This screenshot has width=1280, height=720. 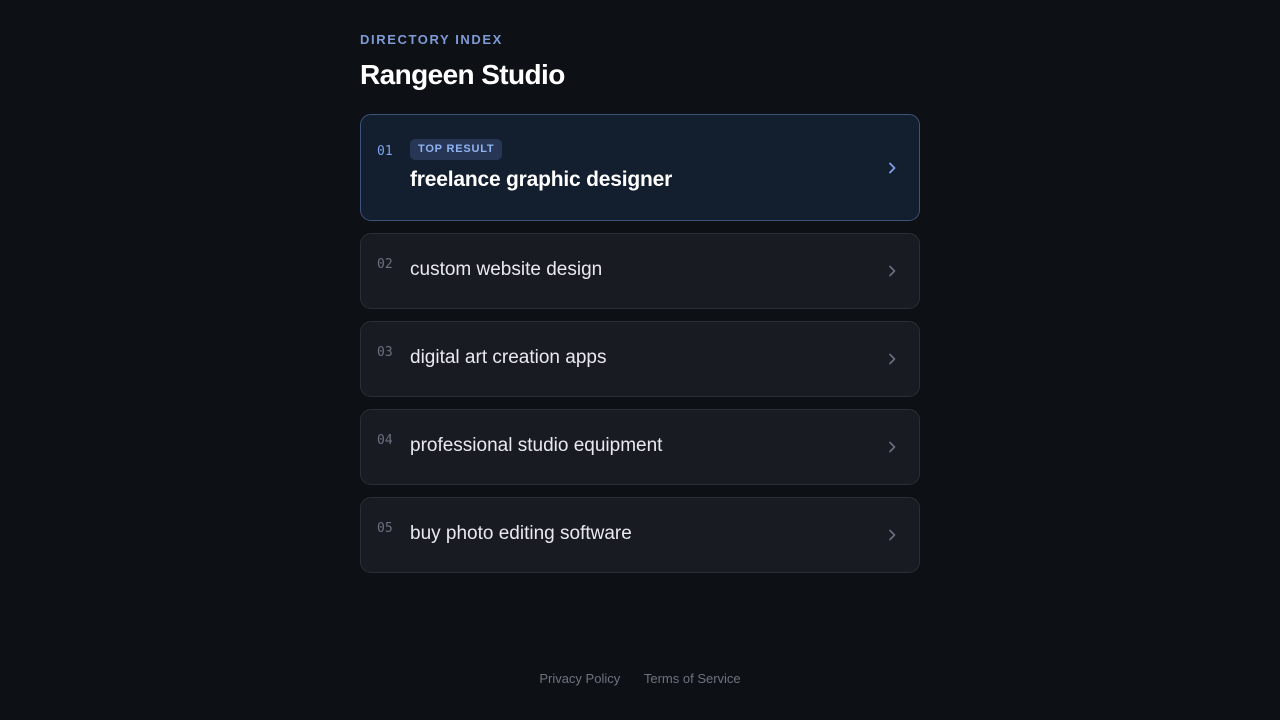 What do you see at coordinates (385, 528) in the screenshot?
I see `result-number: 05` at bounding box center [385, 528].